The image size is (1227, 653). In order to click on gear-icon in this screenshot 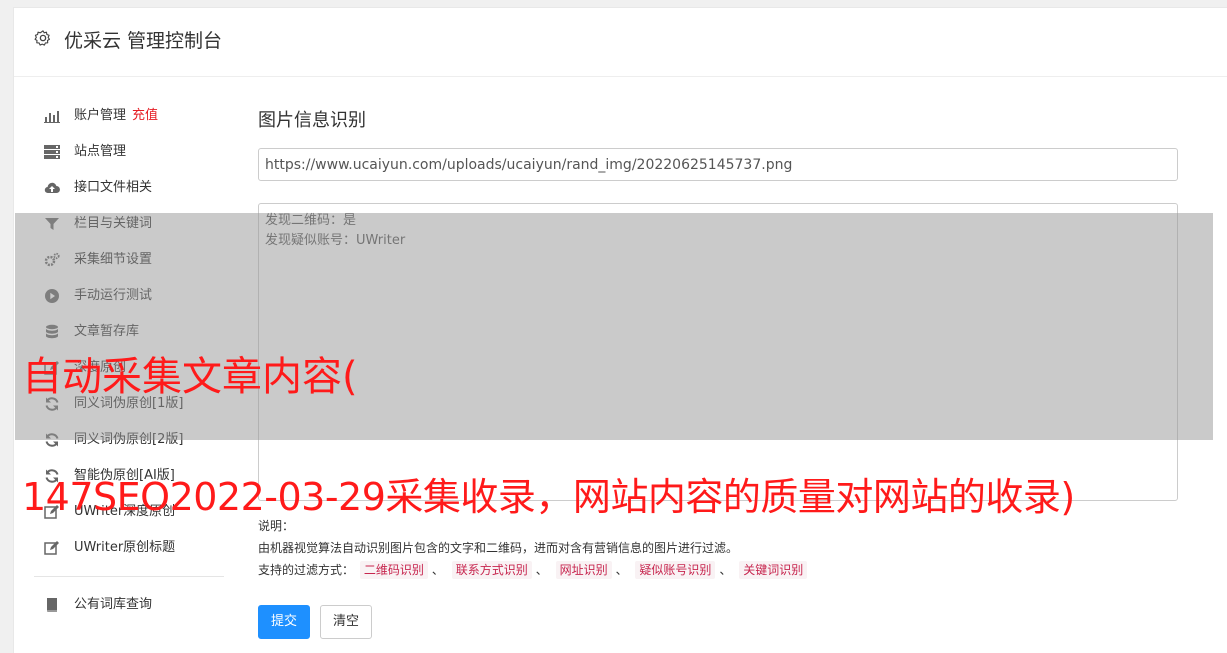, I will do `click(42, 38)`.